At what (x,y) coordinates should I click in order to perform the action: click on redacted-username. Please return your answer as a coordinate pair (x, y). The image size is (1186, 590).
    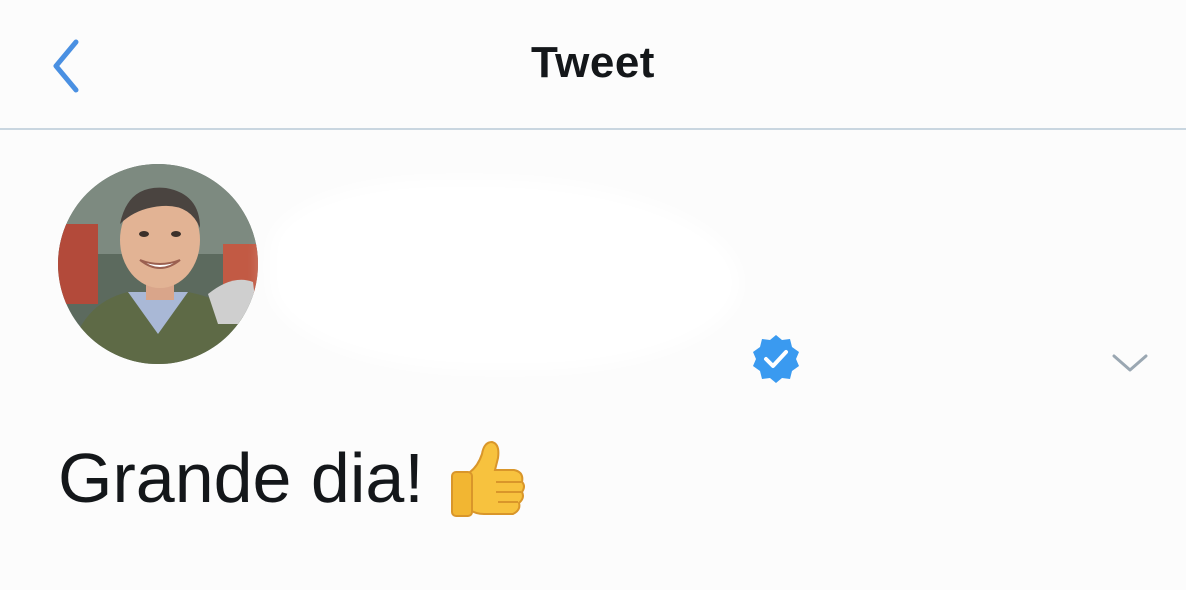
    Looking at the image, I should click on (505, 275).